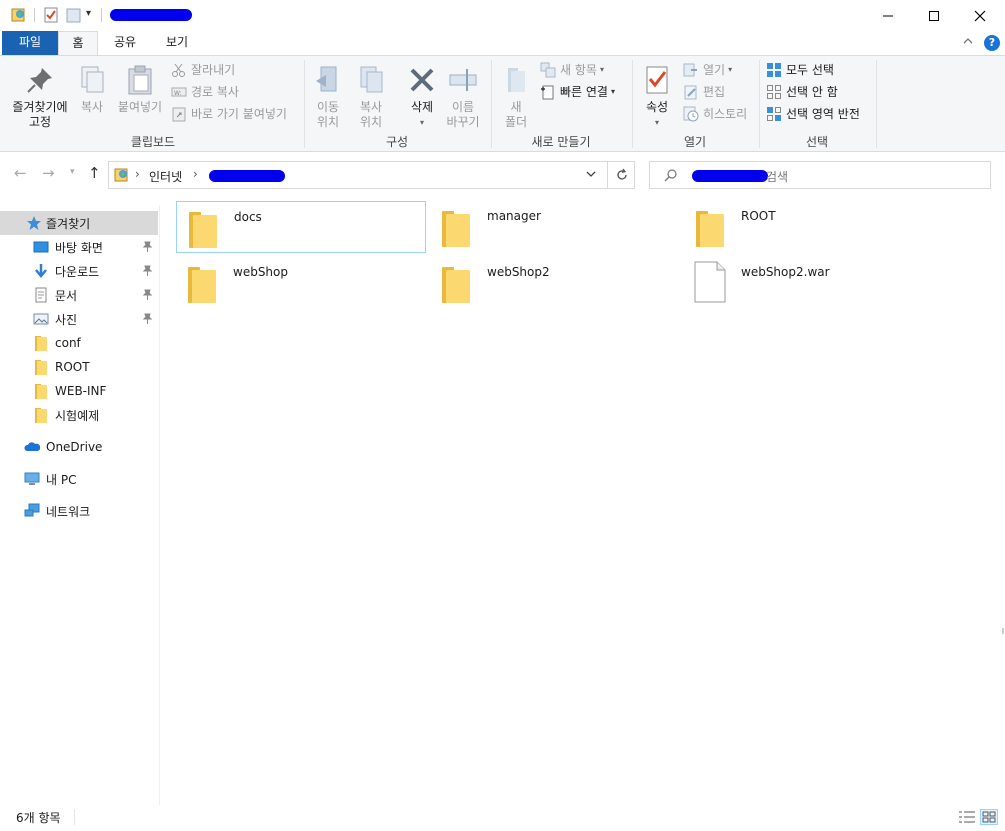  I want to click on back-arrow-icon: ←, so click(20, 173).